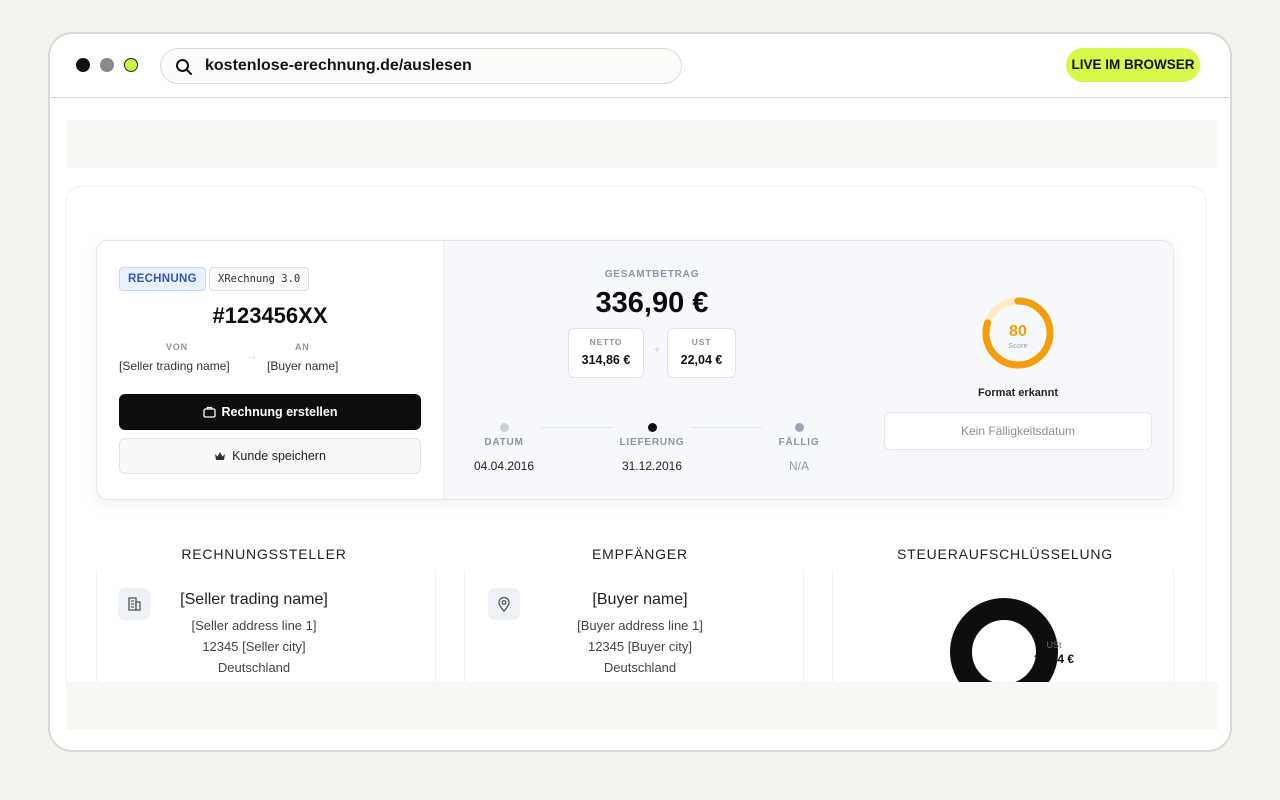 This screenshot has height=800, width=1280. Describe the element at coordinates (640, 599) in the screenshot. I see `buyer-name: [Buyer name]` at that location.